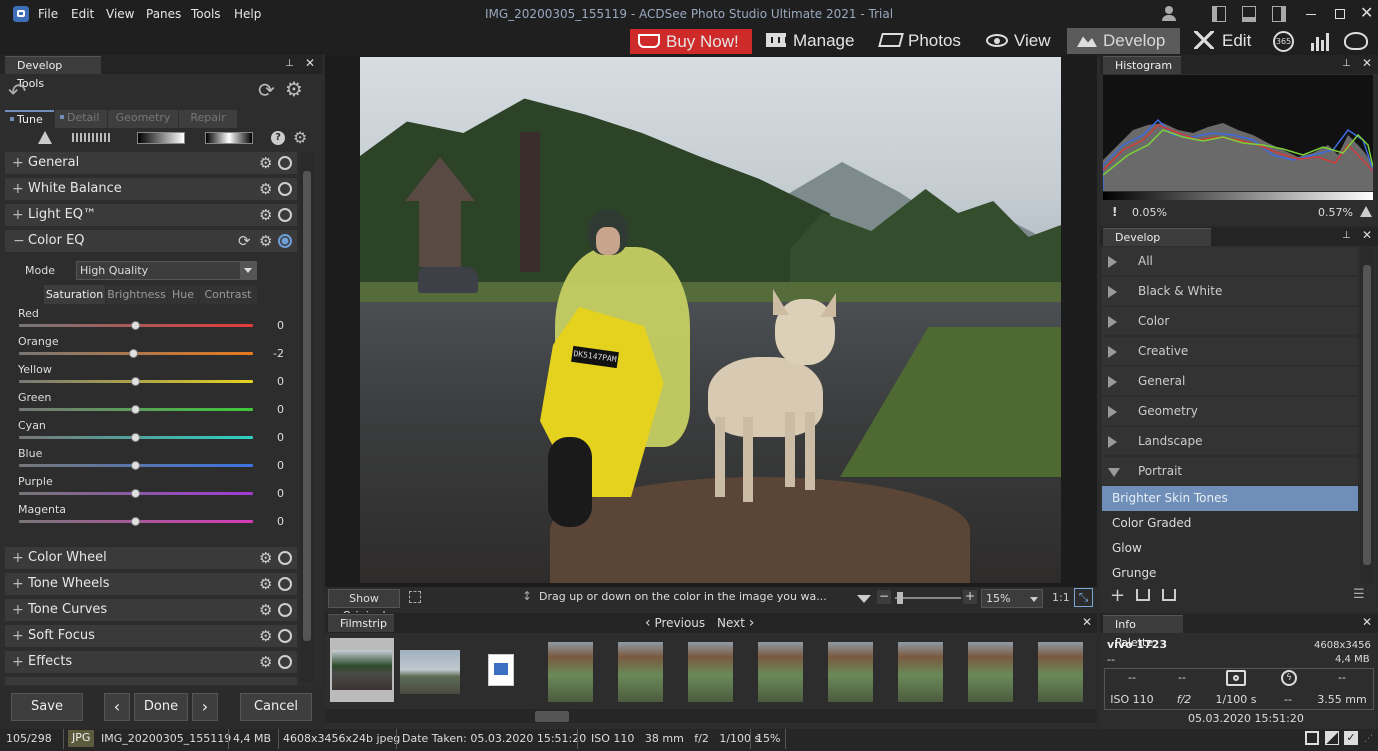 The width and height of the screenshot is (1378, 751). Describe the element at coordinates (1018, 41) in the screenshot. I see `view-mode: View` at that location.